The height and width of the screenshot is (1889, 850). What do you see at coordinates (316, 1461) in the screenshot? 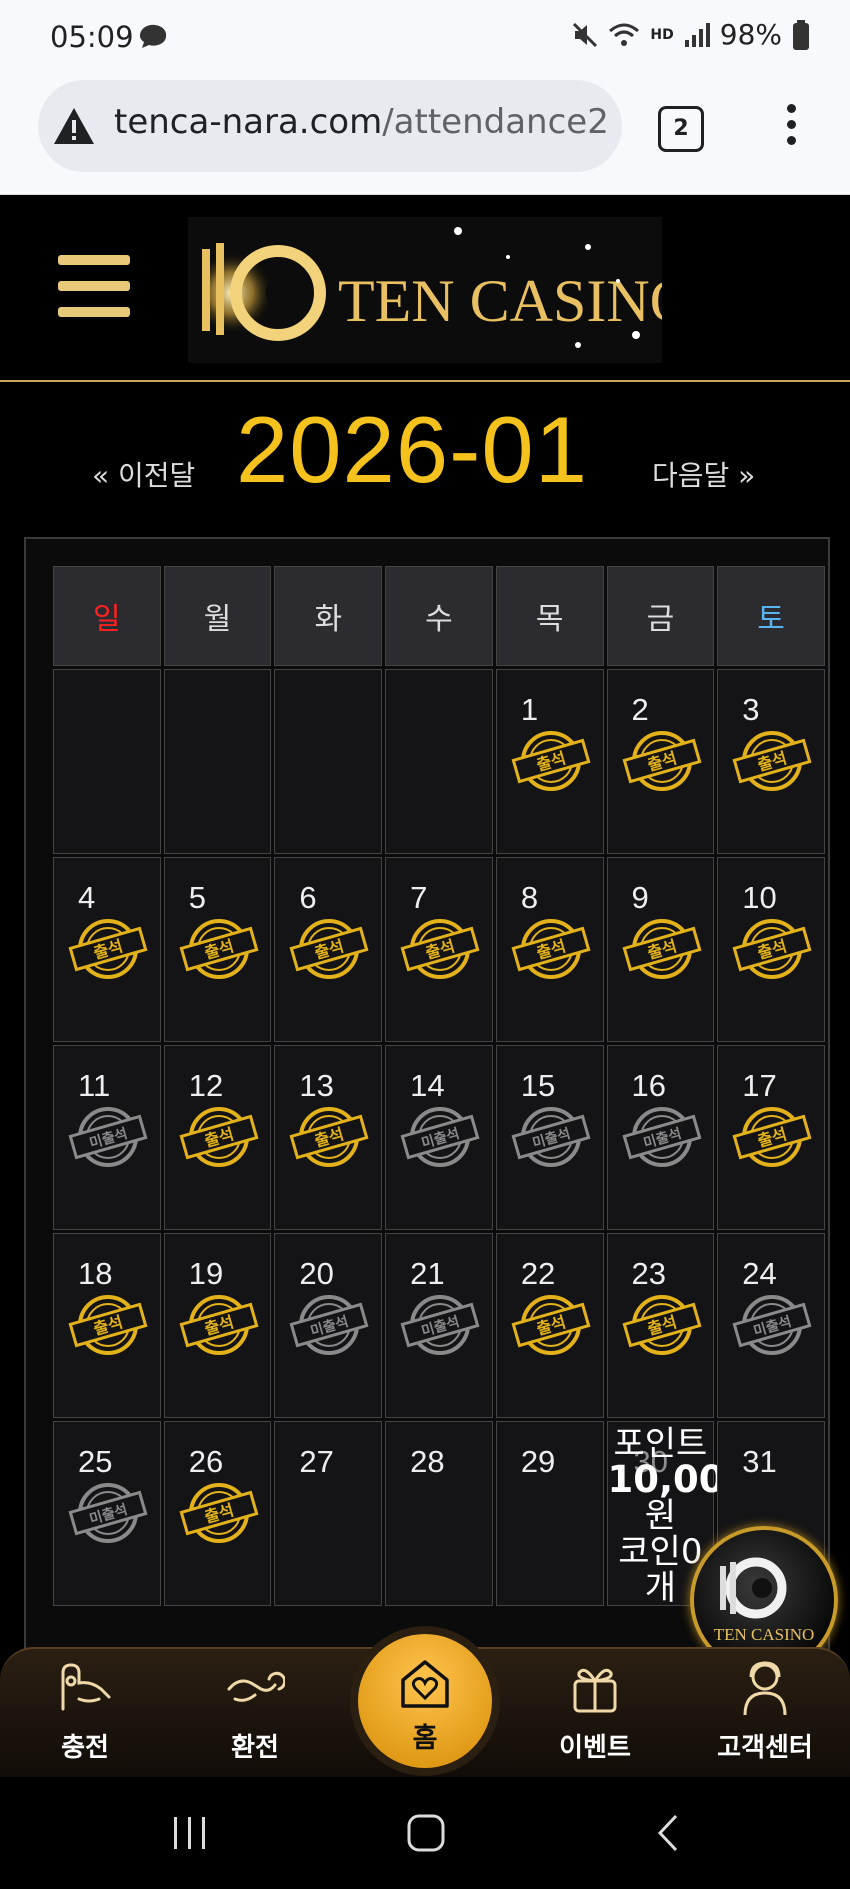
I see `day-number: 27` at bounding box center [316, 1461].